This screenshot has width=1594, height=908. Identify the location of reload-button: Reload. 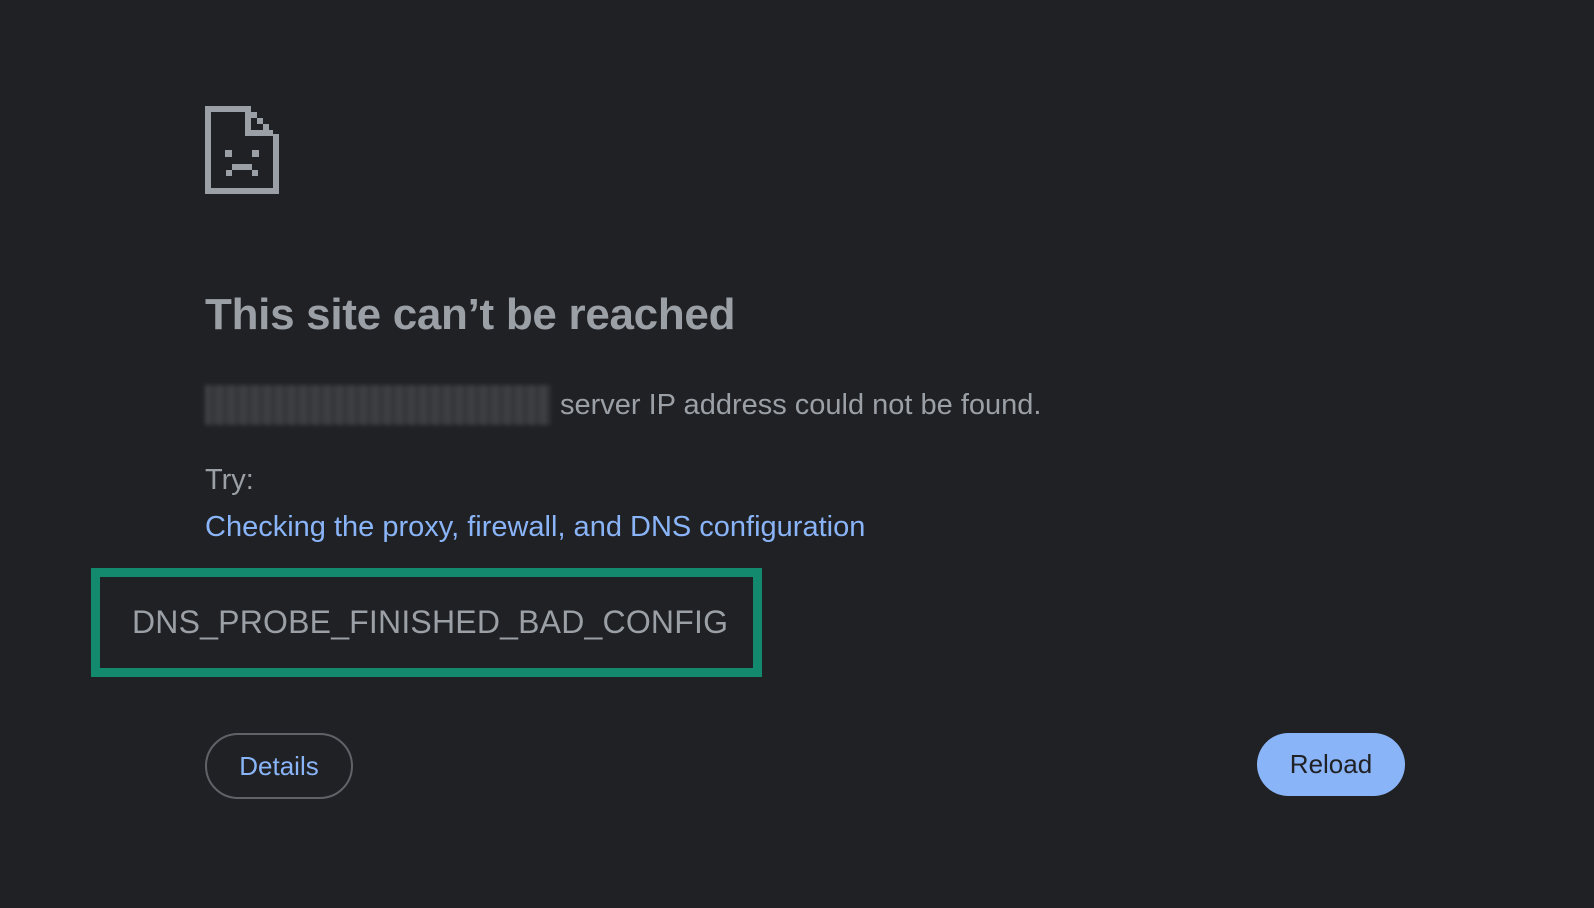
(1331, 764).